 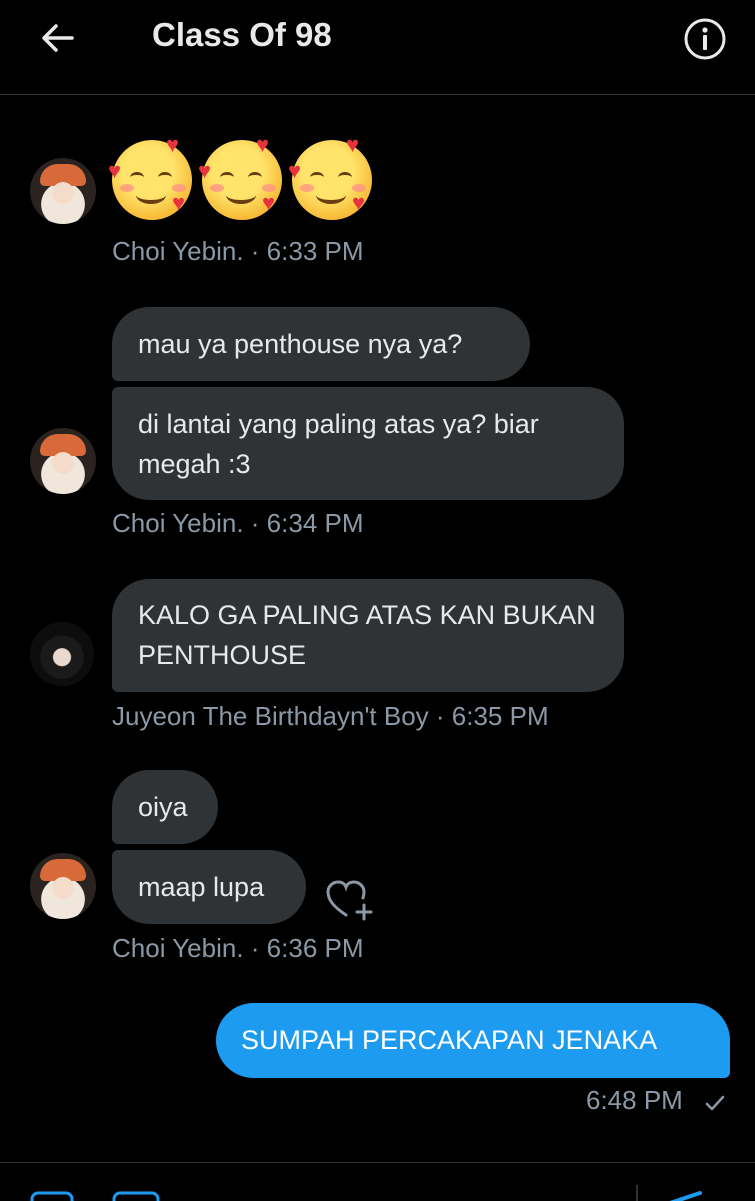 What do you see at coordinates (321, 344) in the screenshot?
I see `message-bubble: mau ya penthouse nya ya?` at bounding box center [321, 344].